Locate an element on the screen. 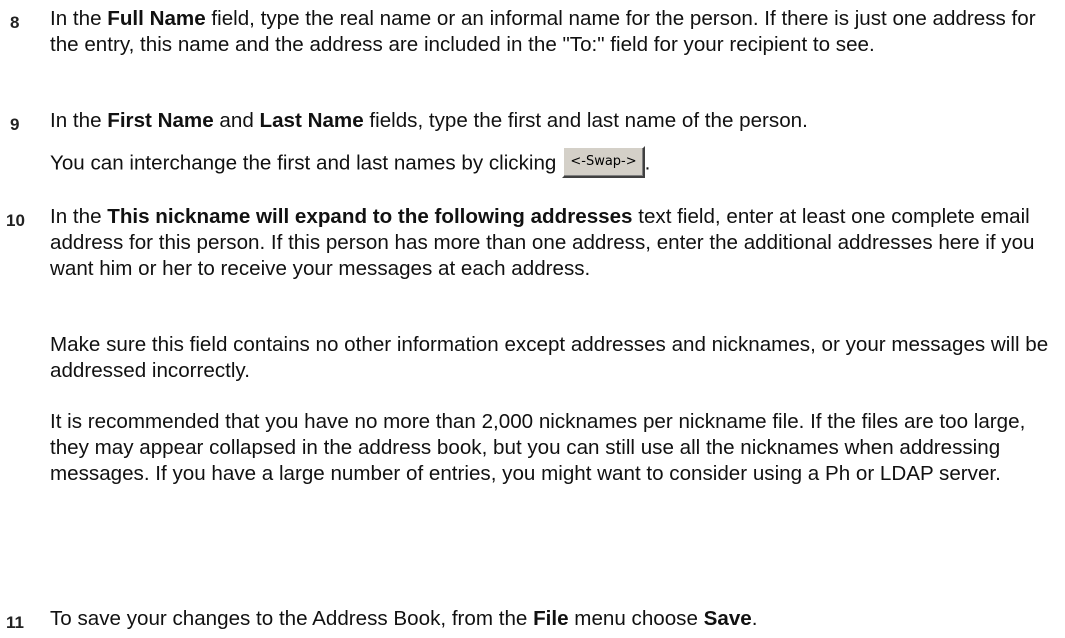  text-run: menu choose is located at coordinates (636, 618).